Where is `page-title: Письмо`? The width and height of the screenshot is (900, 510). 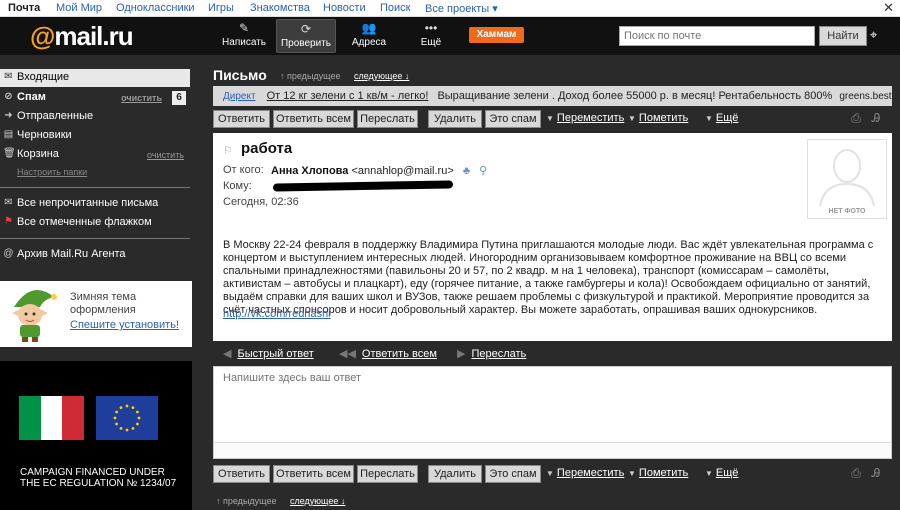
page-title: Письмо is located at coordinates (240, 75).